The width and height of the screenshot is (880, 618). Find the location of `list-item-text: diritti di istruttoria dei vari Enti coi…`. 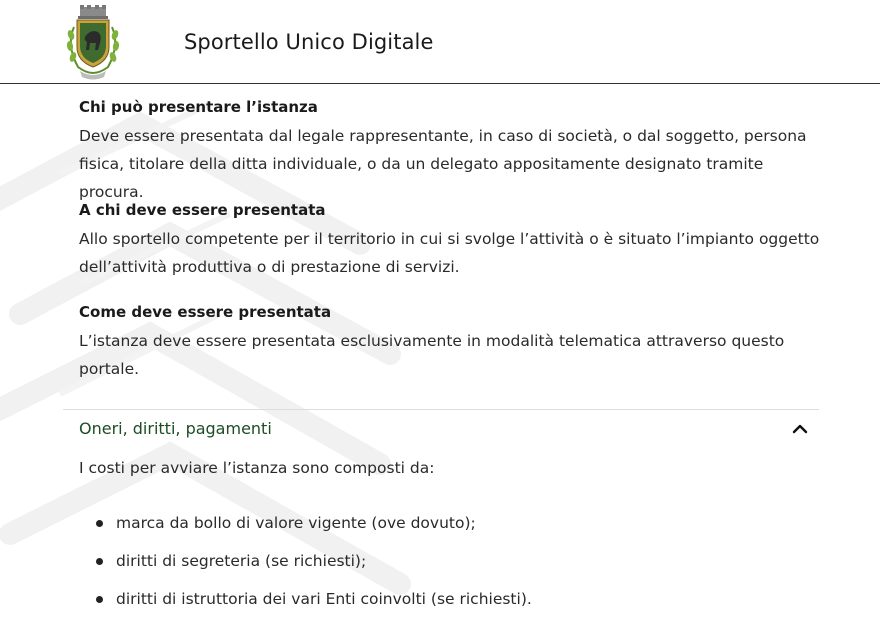

list-item-text: diritti di istruttoria dei vari Enti coi… is located at coordinates (324, 599).